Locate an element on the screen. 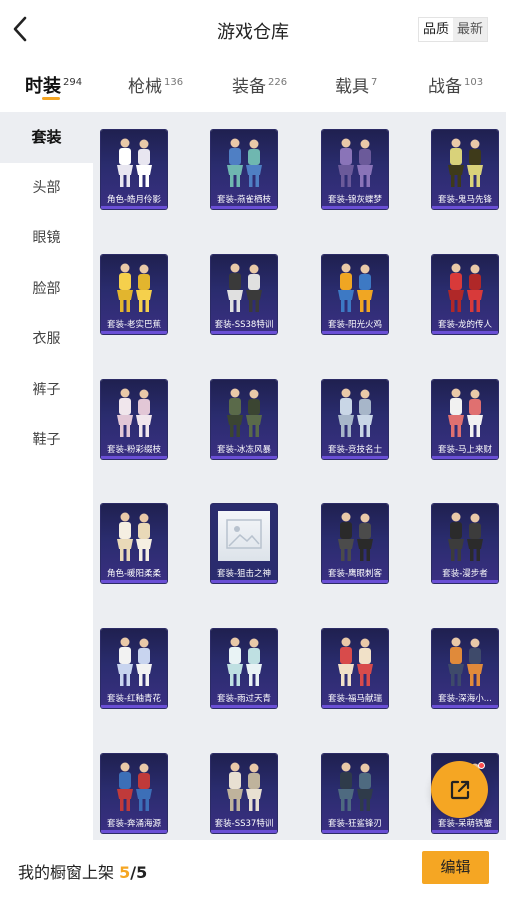 This screenshot has width=506, height=897. tab-label: 装备 is located at coordinates (249, 87).